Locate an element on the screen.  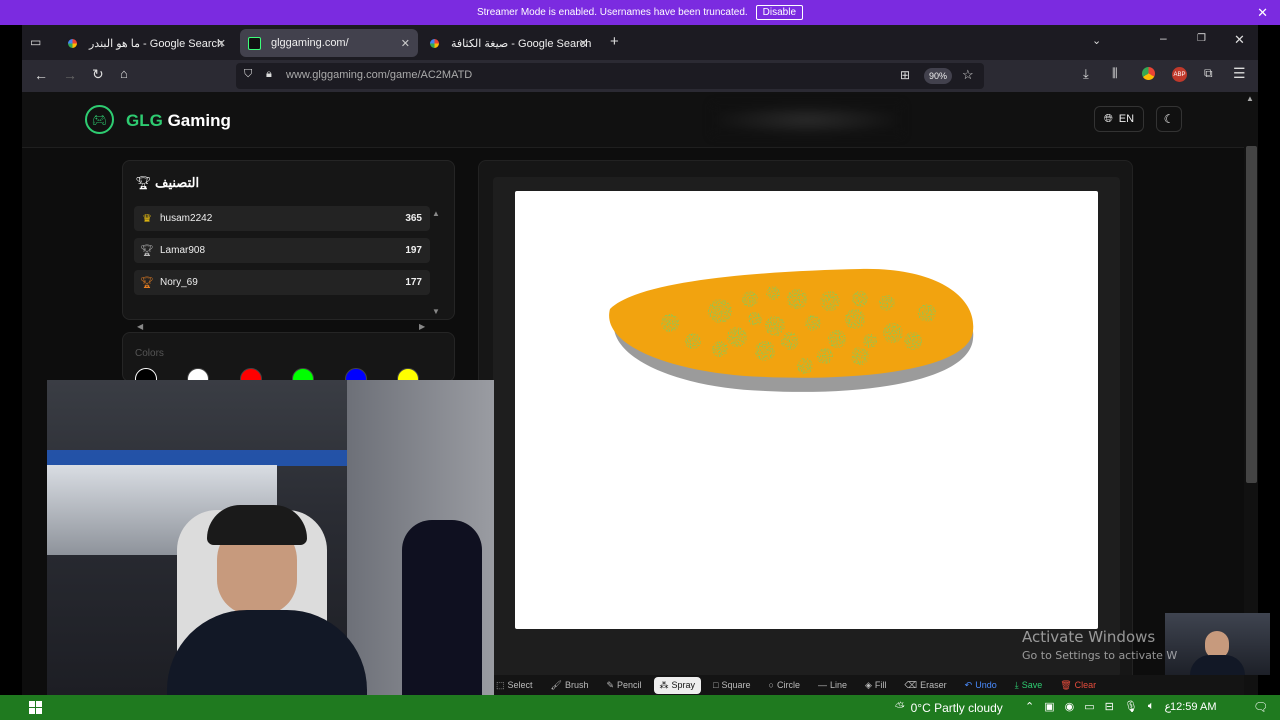
disable-streamer-mode-button: Disable is located at coordinates (779, 12).